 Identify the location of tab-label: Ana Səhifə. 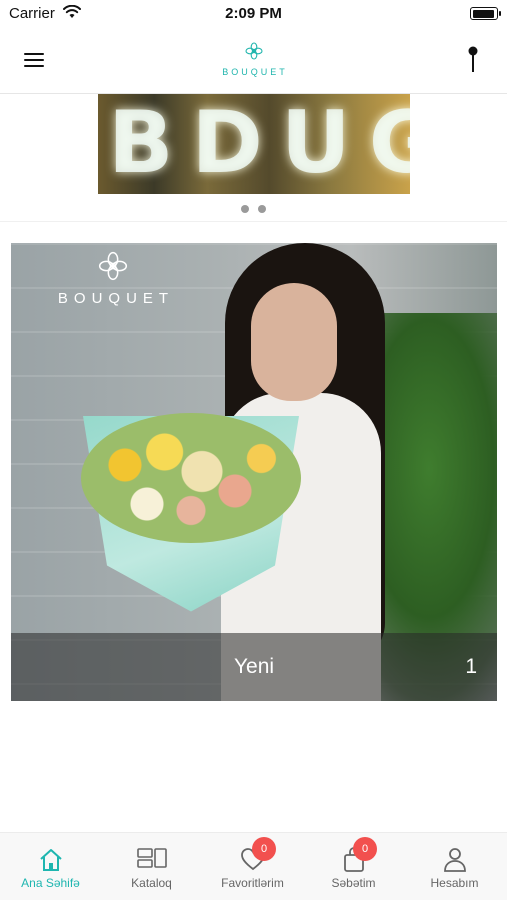
(50, 883).